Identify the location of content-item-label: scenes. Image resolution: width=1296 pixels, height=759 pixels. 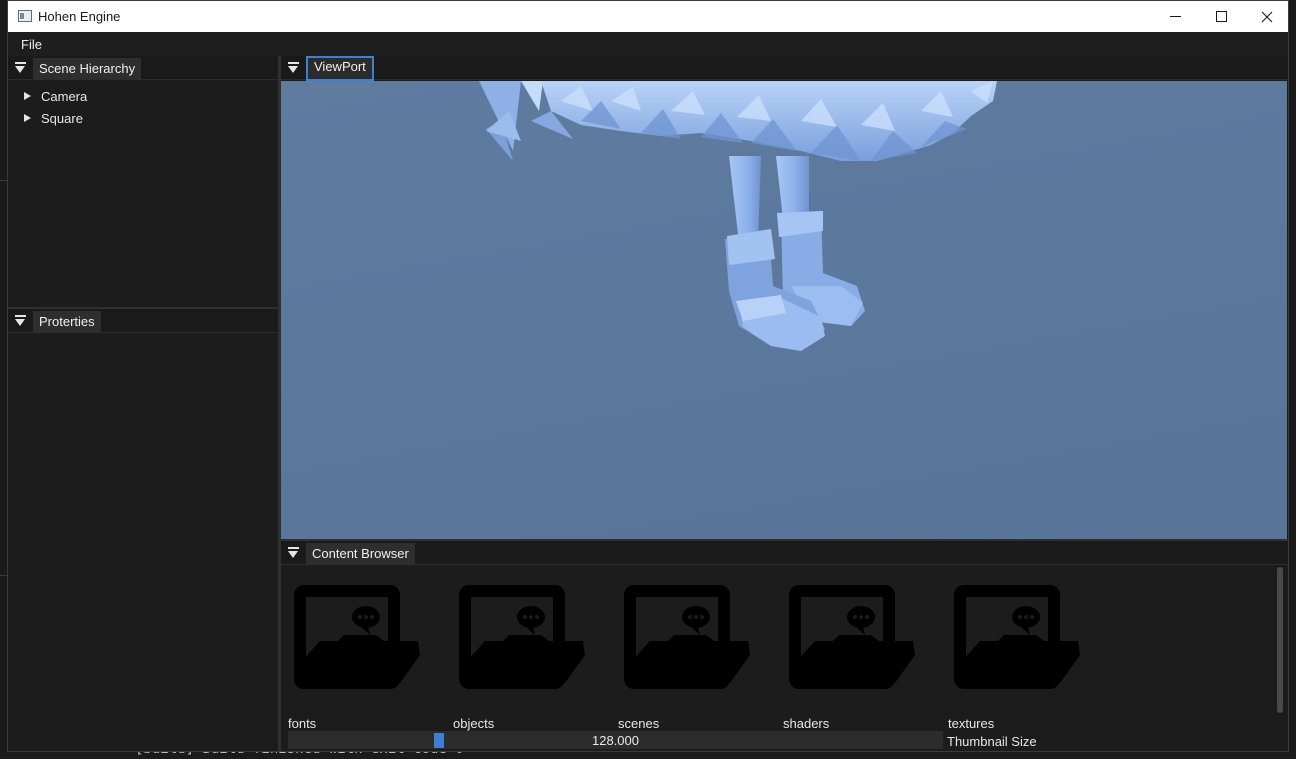
(639, 723).